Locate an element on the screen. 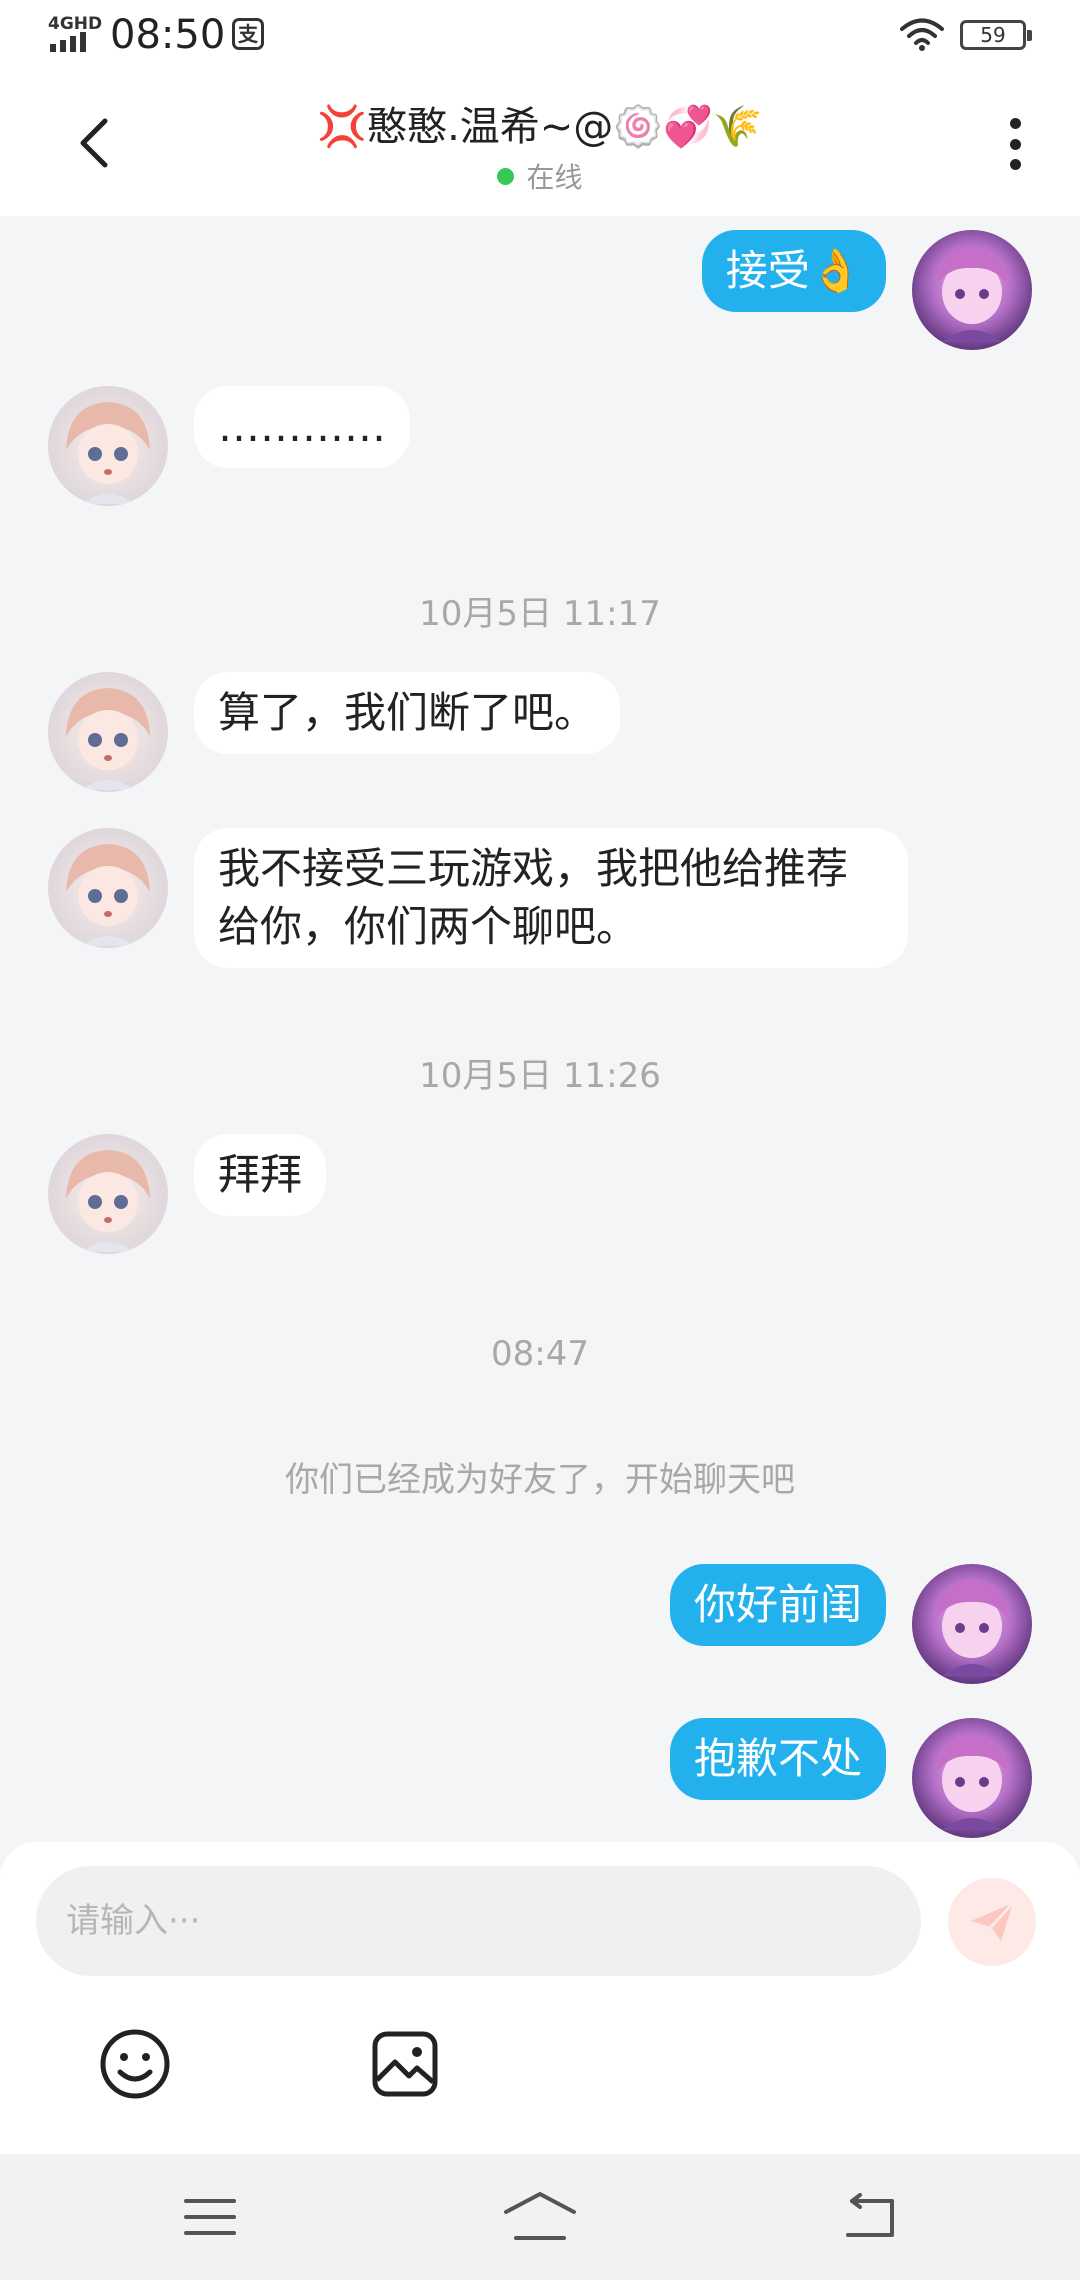  input-panel is located at coordinates (540, 1998).